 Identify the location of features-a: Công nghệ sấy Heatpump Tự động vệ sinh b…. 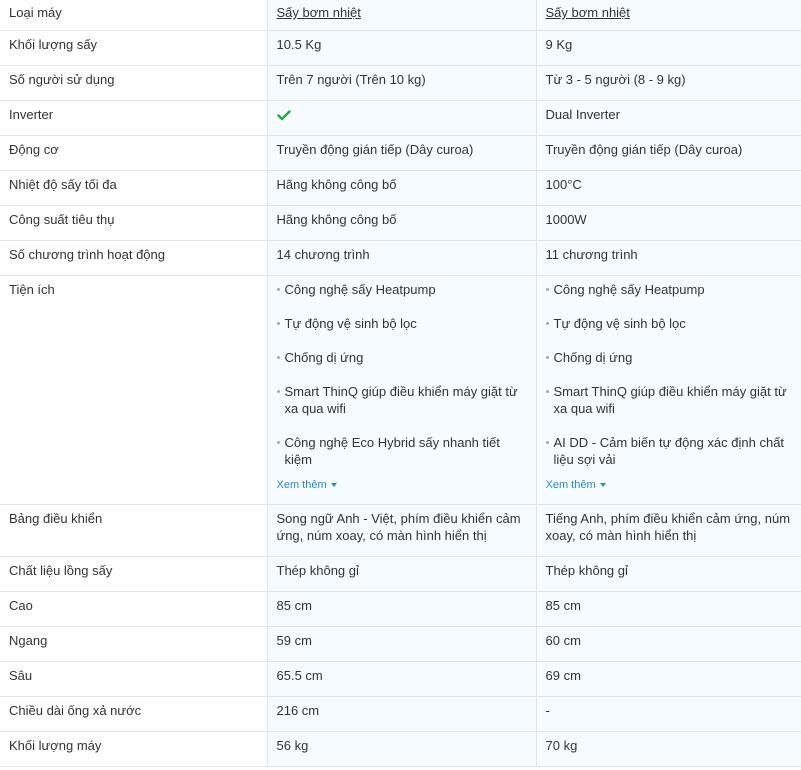
(401, 390).